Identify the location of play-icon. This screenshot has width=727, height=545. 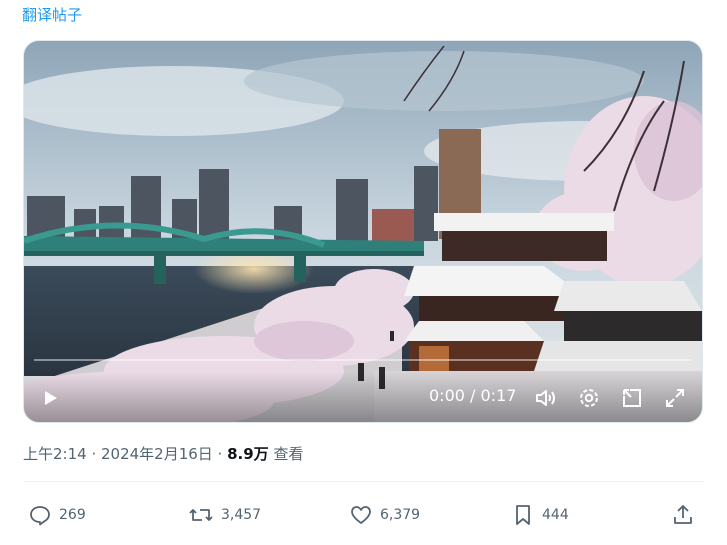
(50, 398).